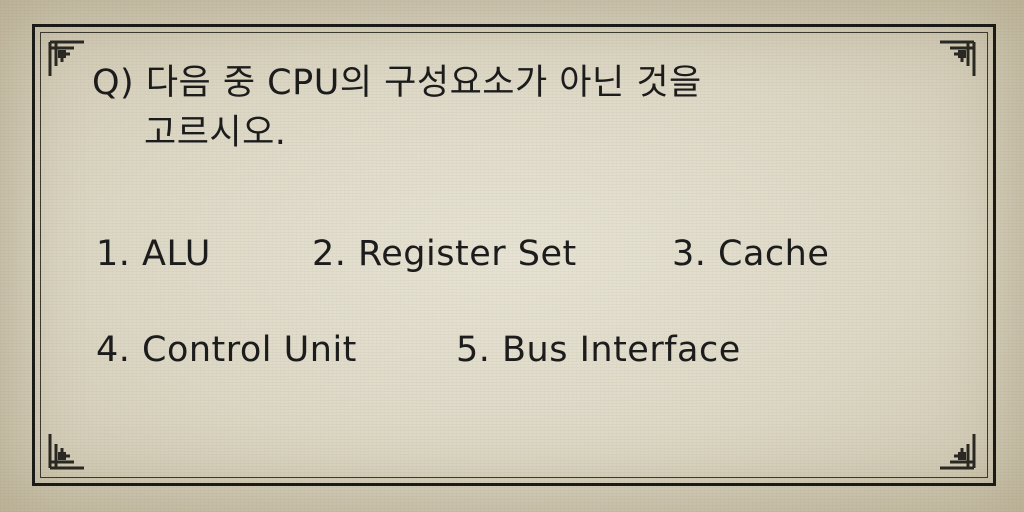  I want to click on option-2: 2. Register Set, so click(444, 254).